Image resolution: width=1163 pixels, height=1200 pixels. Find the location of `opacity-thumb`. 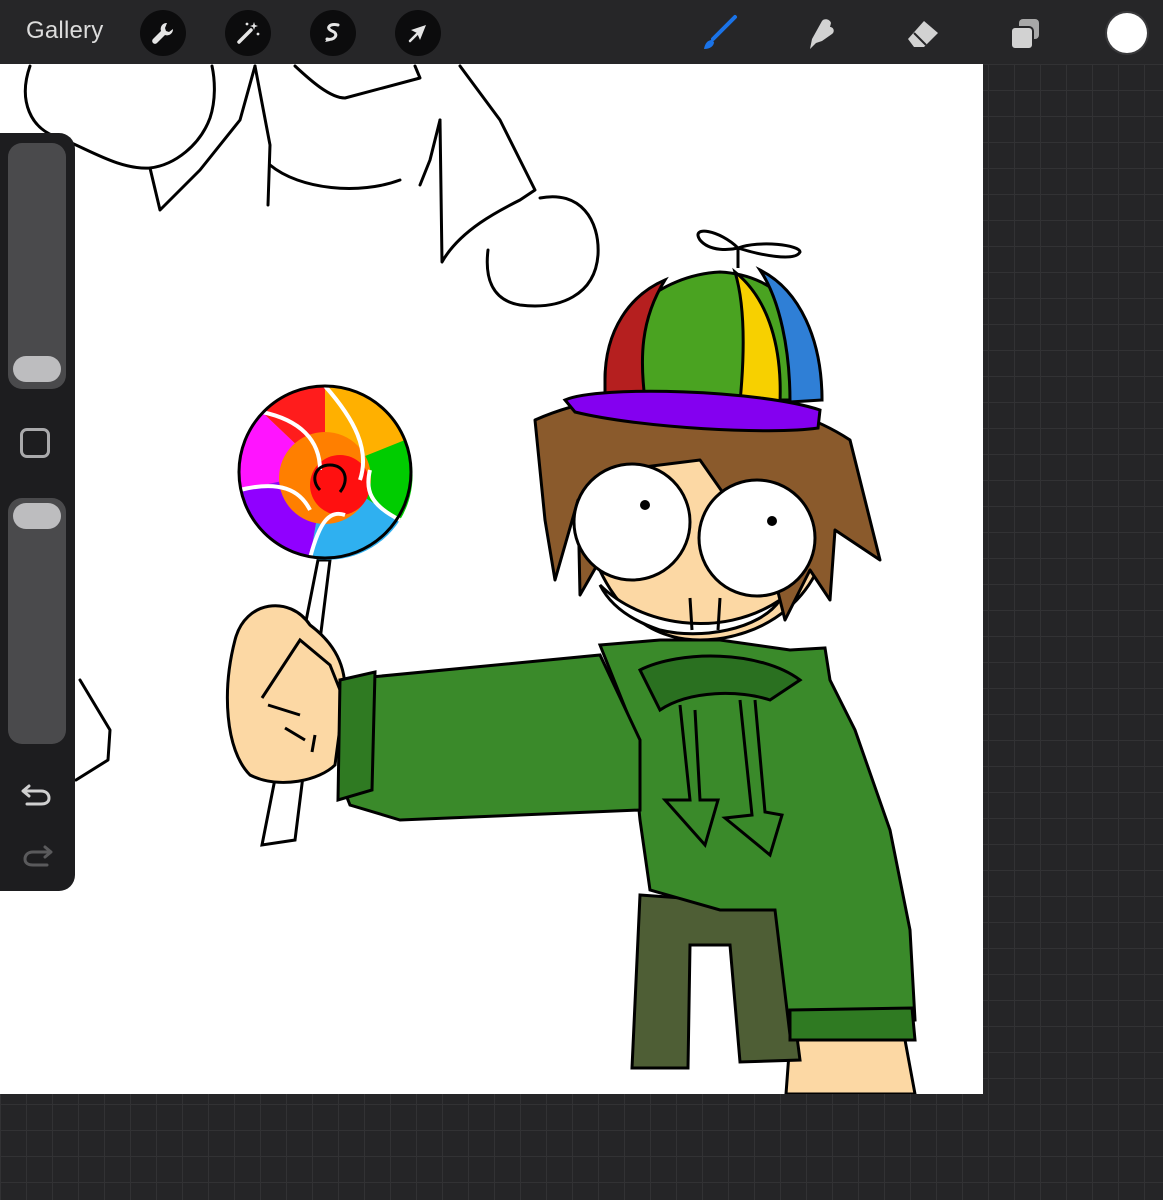

opacity-thumb is located at coordinates (37, 516).